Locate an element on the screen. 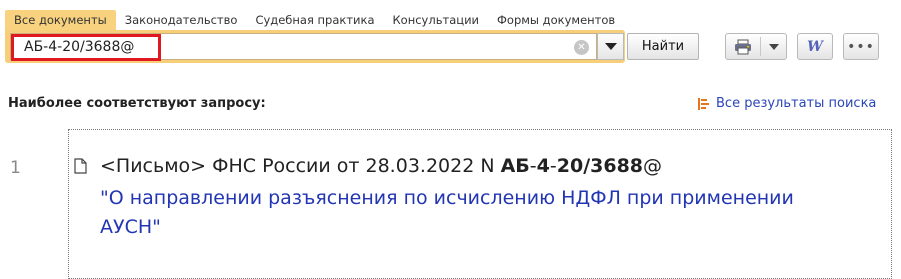 The width and height of the screenshot is (901, 279). result-prefix: <Письмо> ФНС России от 28.03.2022 N is located at coordinates (300, 166).